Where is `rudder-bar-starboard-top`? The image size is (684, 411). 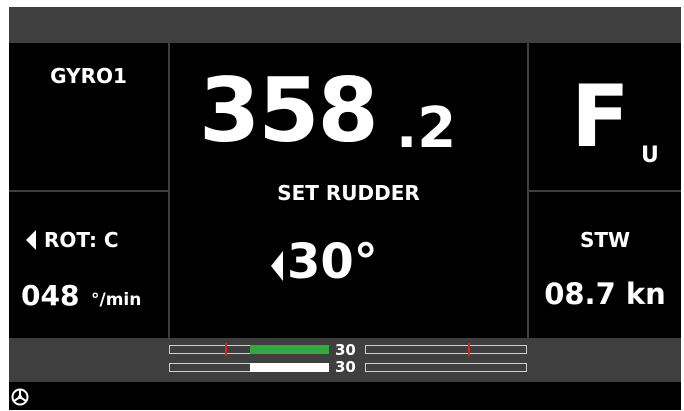 rudder-bar-starboard-top is located at coordinates (446, 349).